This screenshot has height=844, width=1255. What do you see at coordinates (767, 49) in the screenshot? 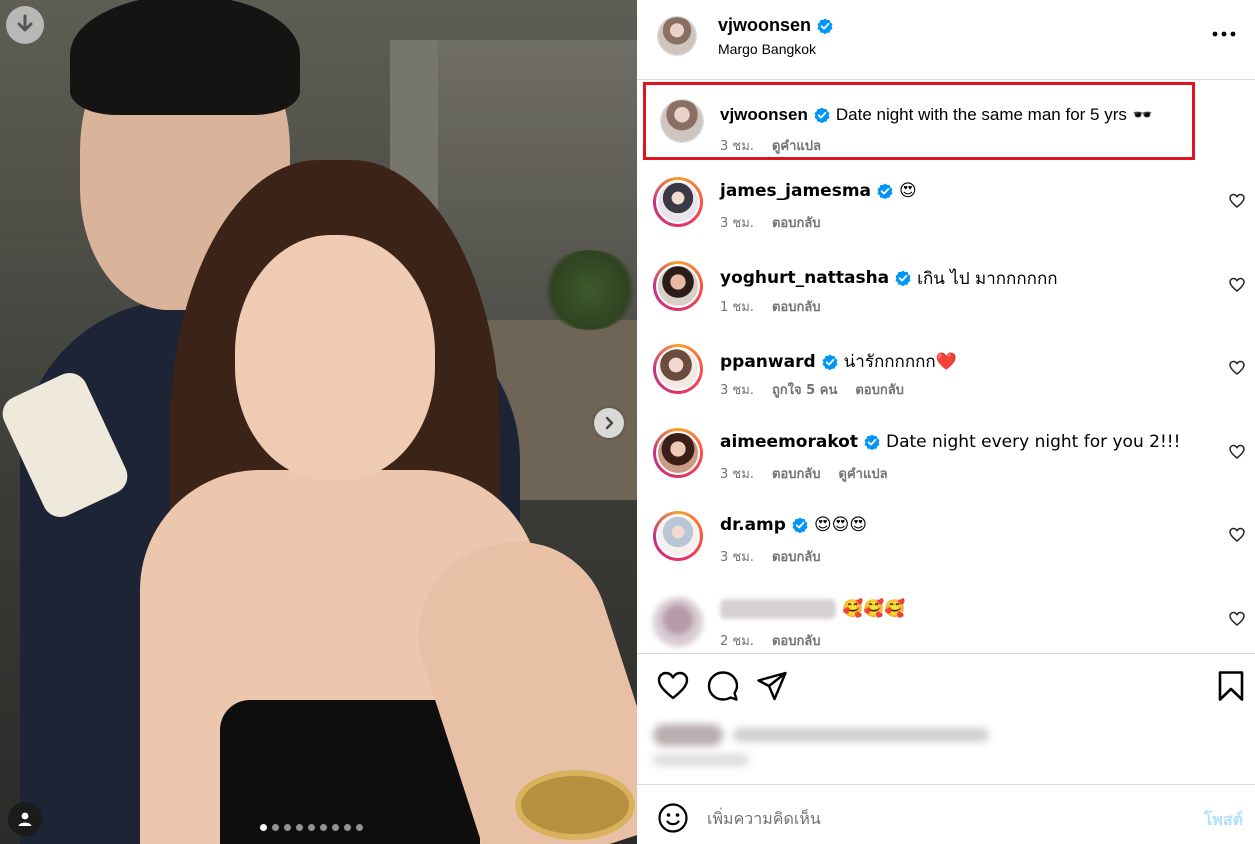
I see `post-location: Margo Bangkok` at bounding box center [767, 49].